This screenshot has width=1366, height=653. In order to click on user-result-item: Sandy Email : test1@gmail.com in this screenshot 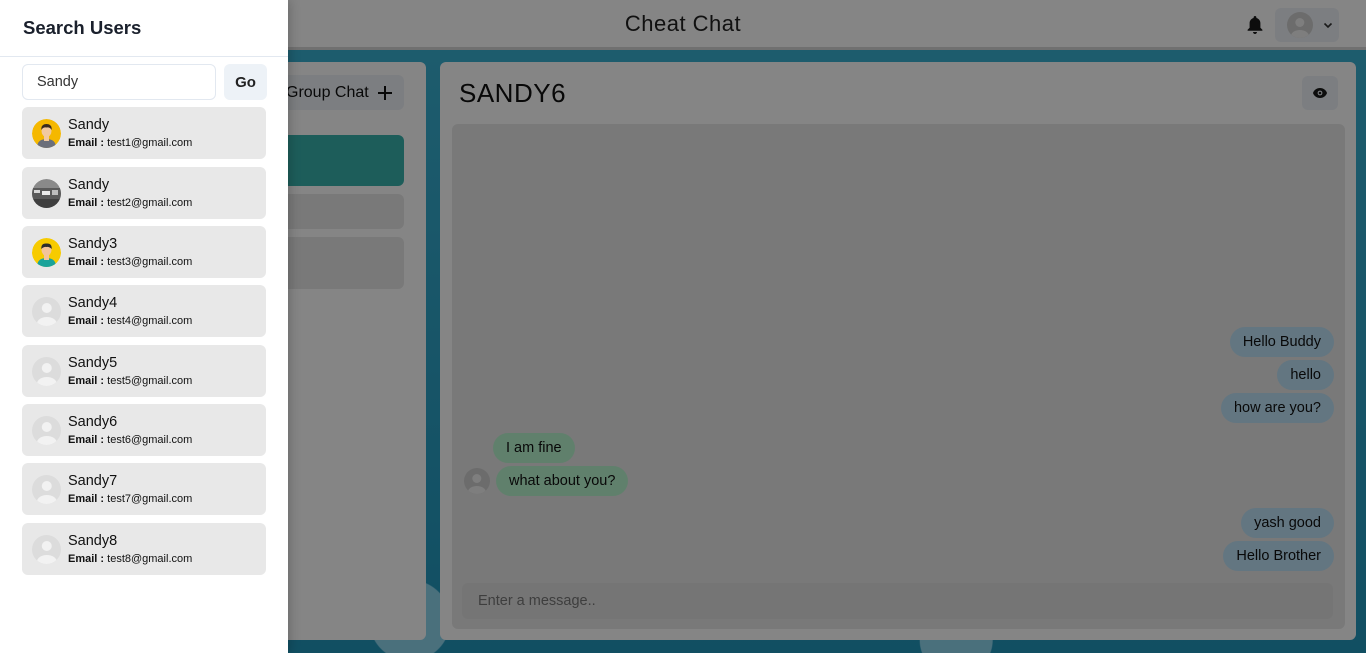, I will do `click(144, 133)`.